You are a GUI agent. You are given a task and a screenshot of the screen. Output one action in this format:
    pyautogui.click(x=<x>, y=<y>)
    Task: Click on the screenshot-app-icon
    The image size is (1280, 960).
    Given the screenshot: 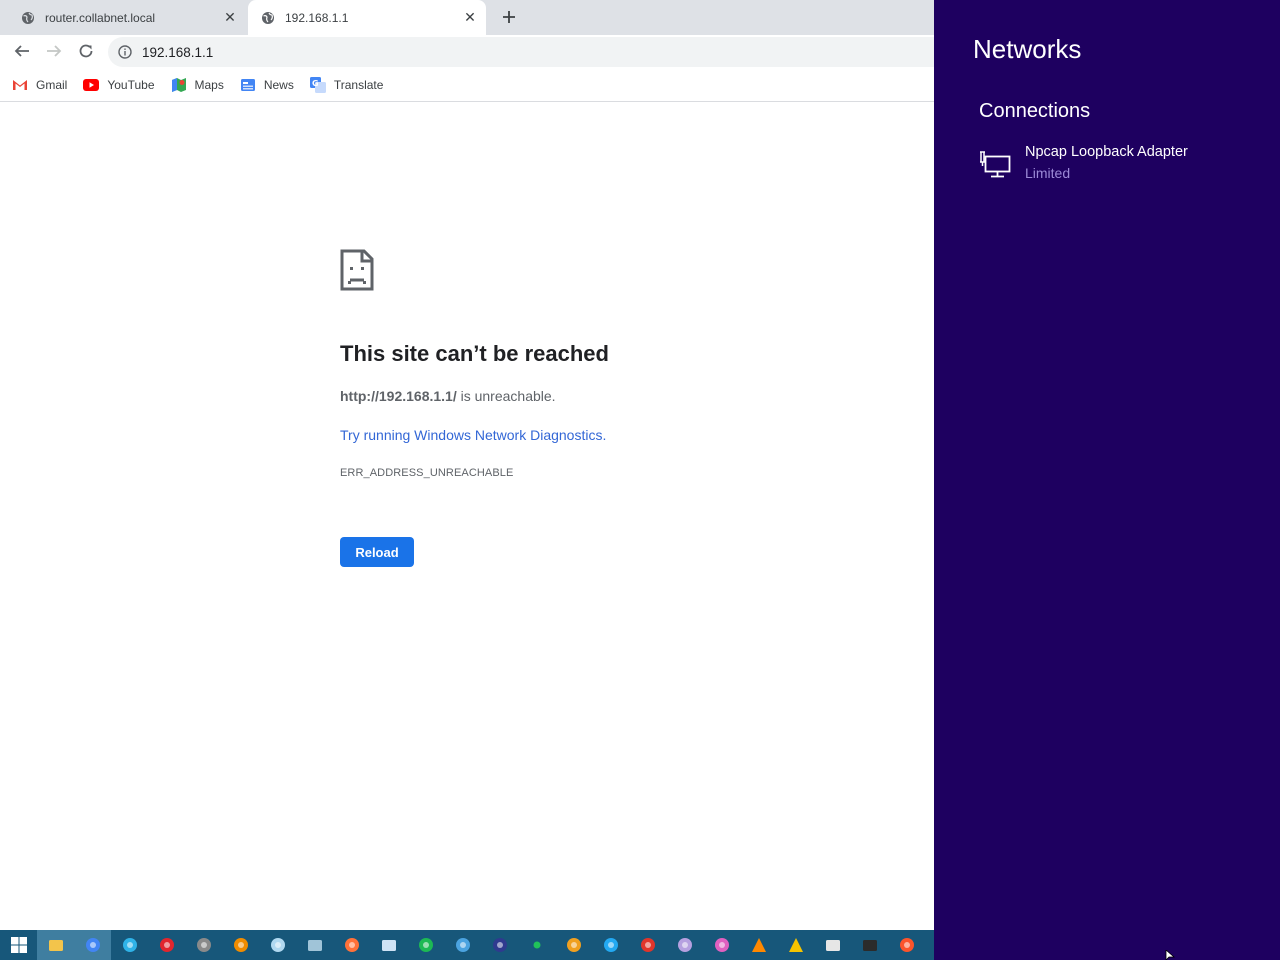 What is the action you would take?
    pyautogui.click(x=647, y=945)
    